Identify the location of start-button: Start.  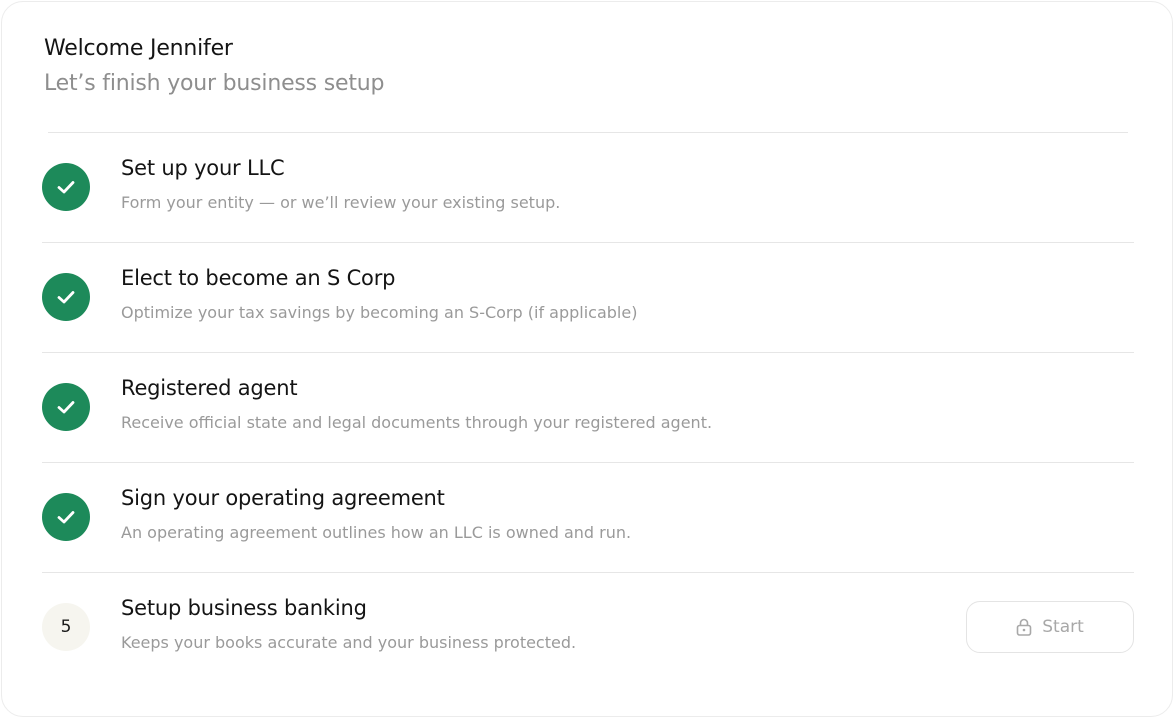
(1050, 627).